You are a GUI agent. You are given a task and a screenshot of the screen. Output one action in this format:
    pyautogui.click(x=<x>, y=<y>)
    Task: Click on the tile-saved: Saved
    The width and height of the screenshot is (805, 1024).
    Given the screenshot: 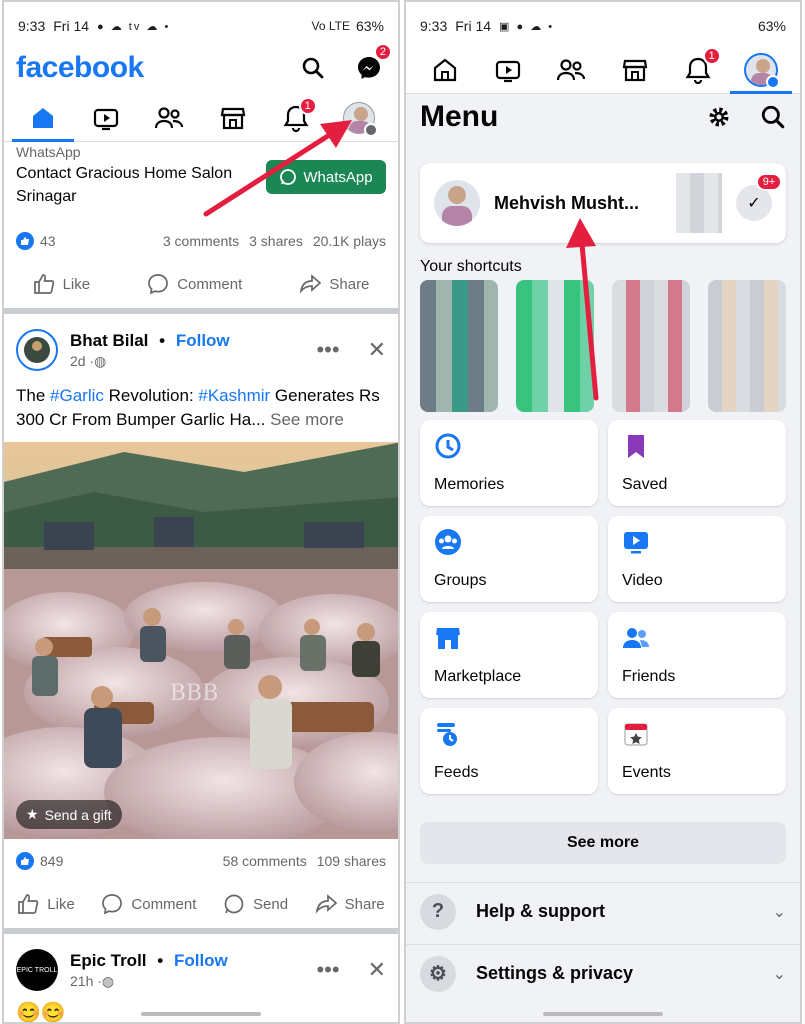 What is the action you would take?
    pyautogui.click(x=697, y=463)
    